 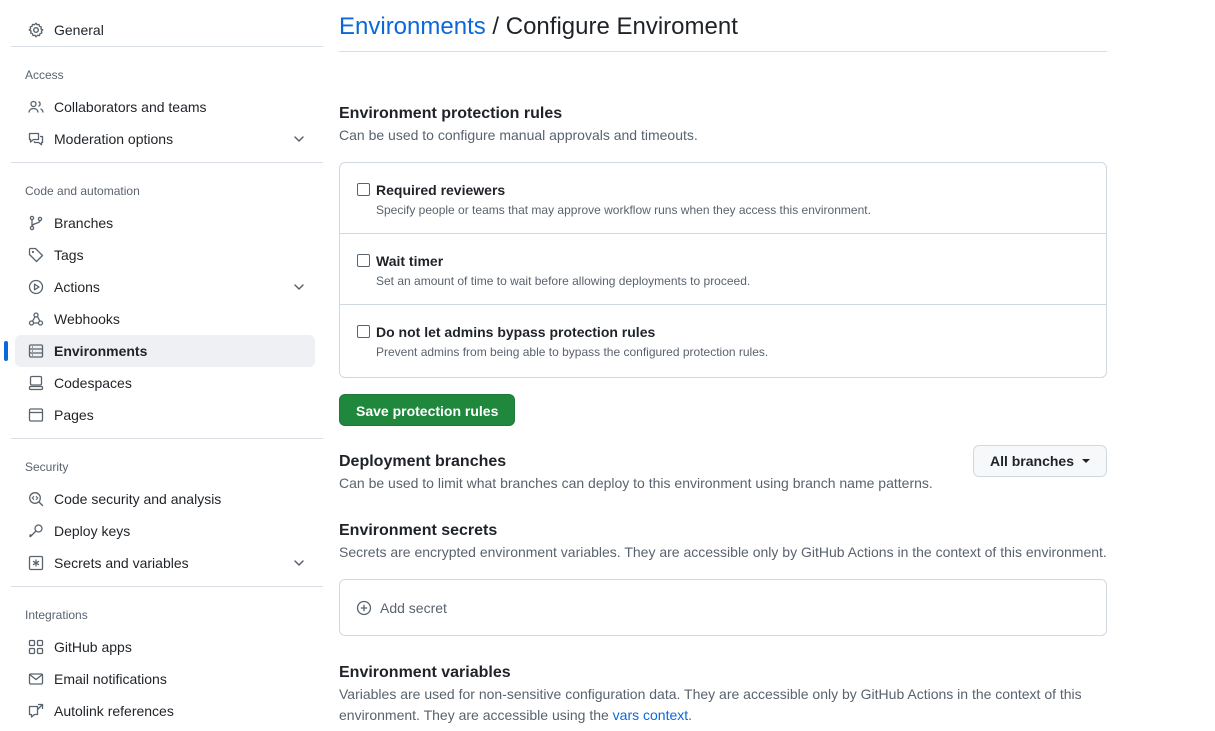 I want to click on sidebar-group-title: Access, so click(x=44, y=75).